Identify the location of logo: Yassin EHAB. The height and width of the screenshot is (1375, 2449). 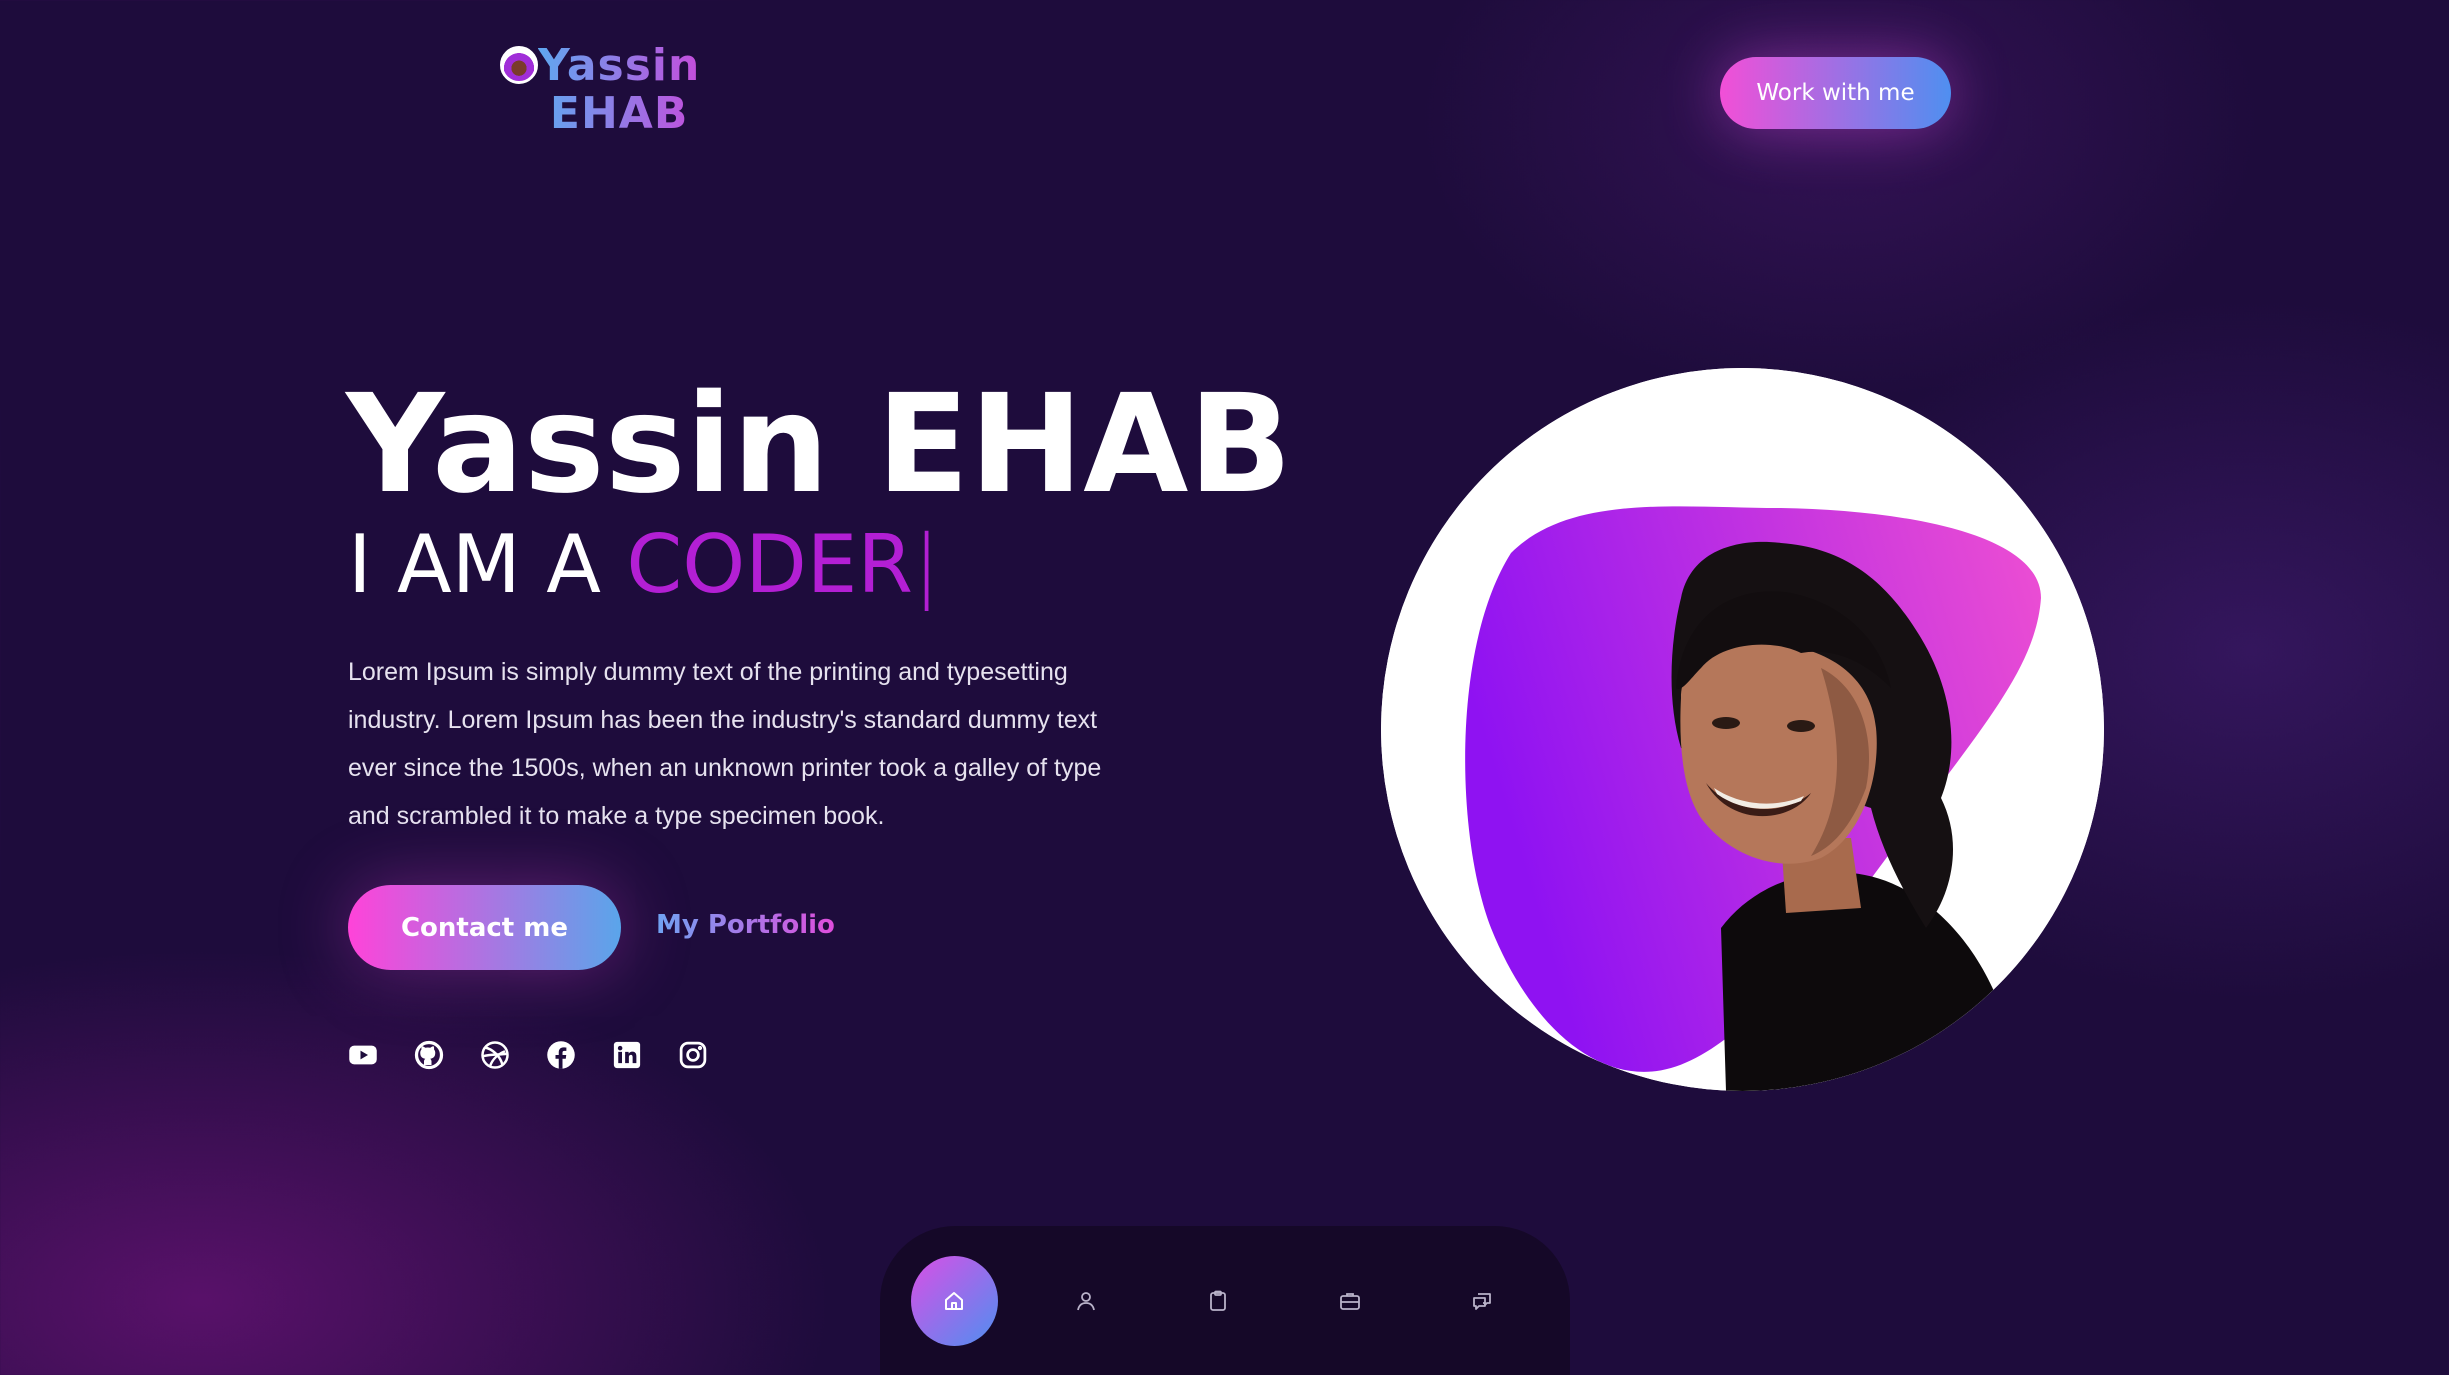
(600, 90).